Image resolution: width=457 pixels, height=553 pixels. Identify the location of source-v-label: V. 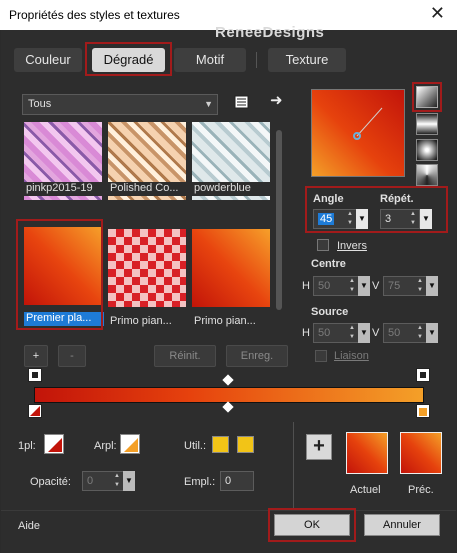
(376, 333).